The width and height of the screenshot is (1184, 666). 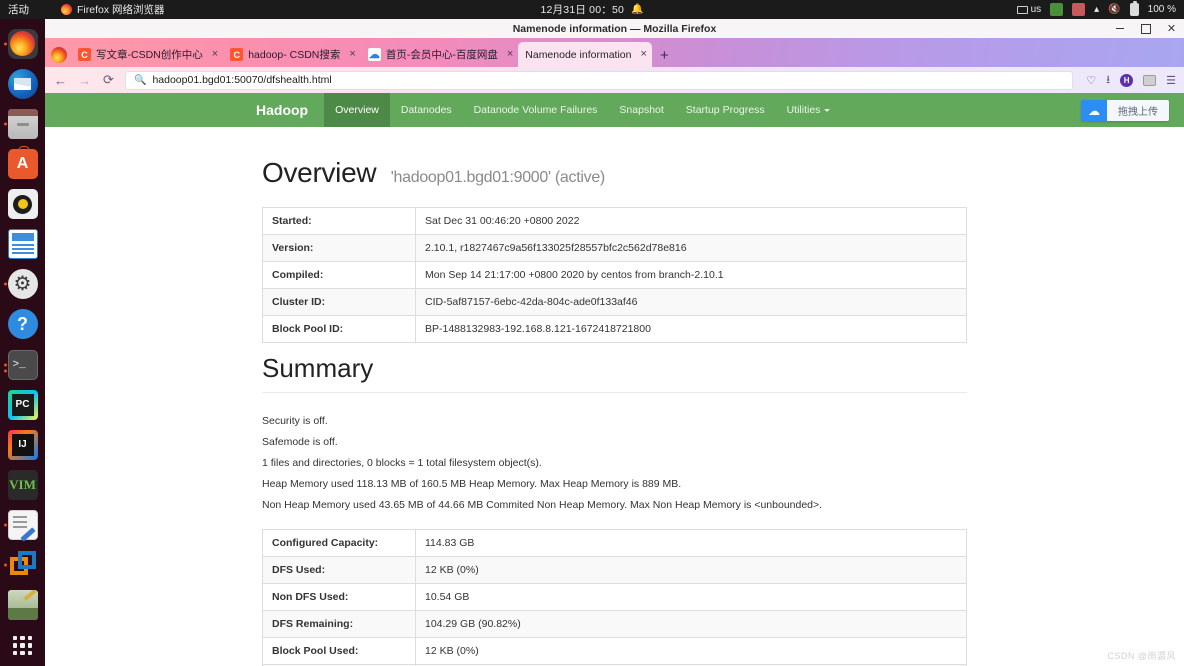 I want to click on row-key: Block Pool Used:, so click(x=339, y=651).